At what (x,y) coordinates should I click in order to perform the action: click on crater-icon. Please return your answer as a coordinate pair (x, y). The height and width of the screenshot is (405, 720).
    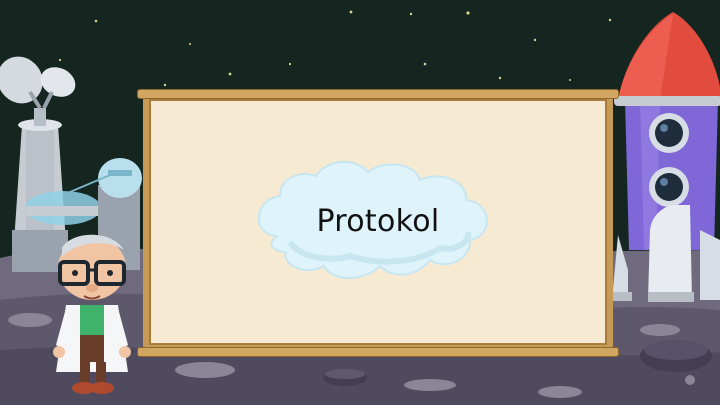
    Looking at the image, I should click on (345, 377).